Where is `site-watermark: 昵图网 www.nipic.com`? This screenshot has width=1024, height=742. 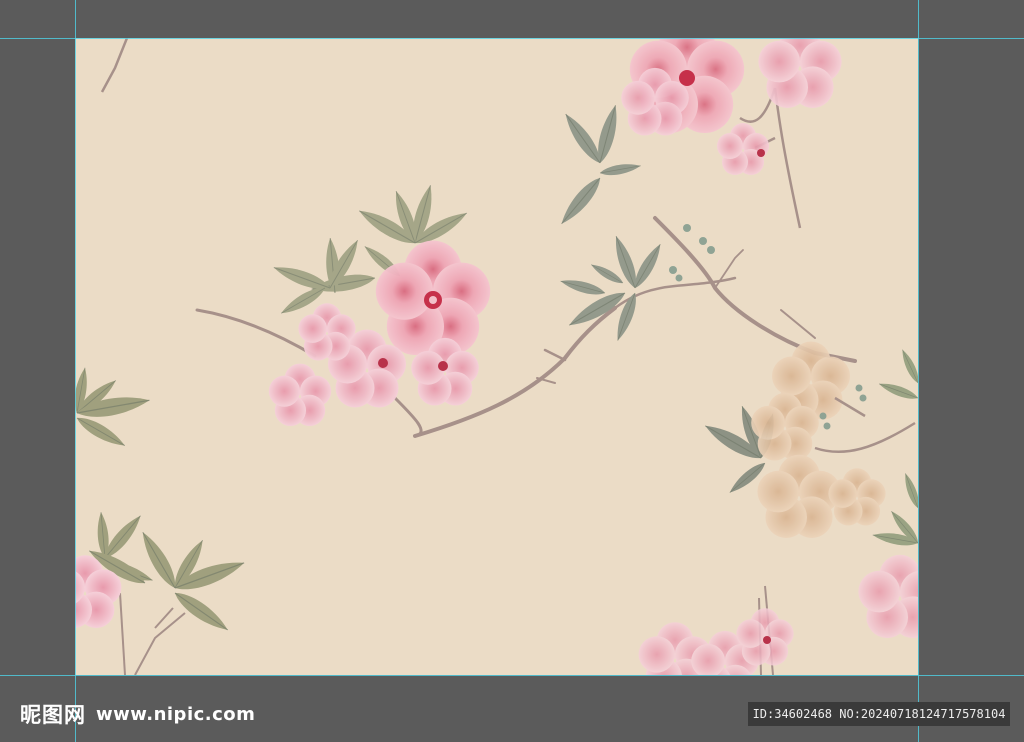
site-watermark: 昵图网 www.nipic.com is located at coordinates (137, 714).